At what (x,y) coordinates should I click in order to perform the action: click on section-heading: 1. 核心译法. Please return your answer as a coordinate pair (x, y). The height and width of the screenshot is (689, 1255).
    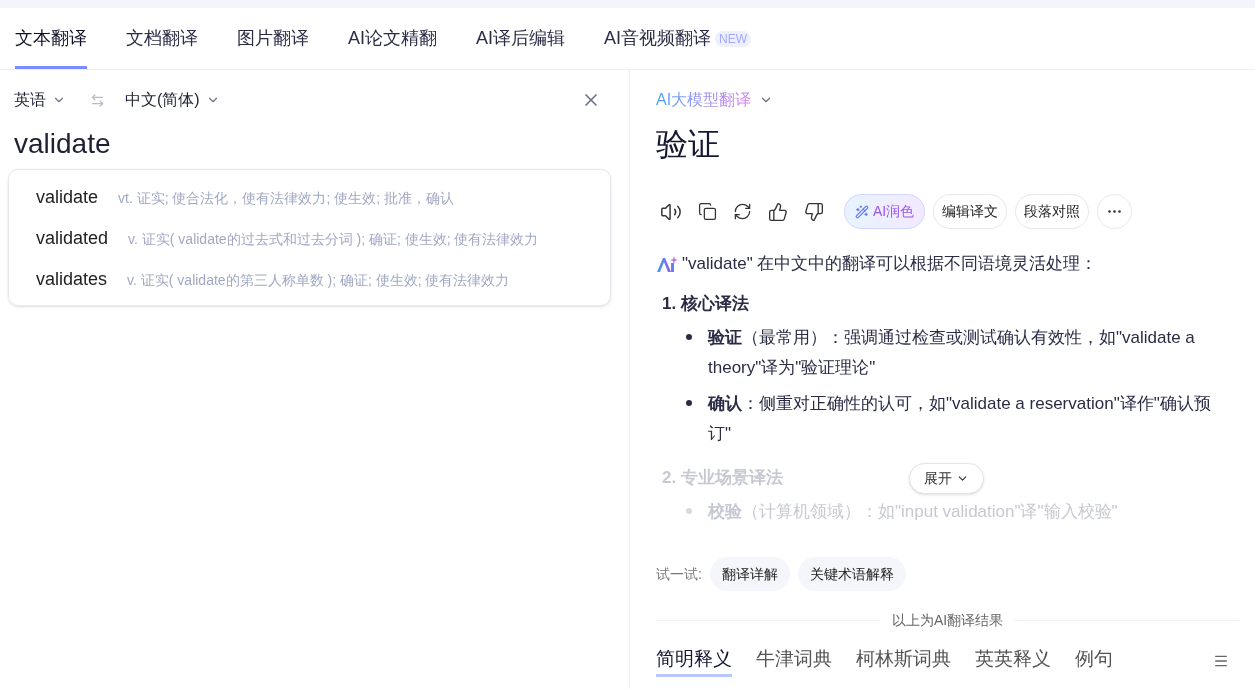
    Looking at the image, I should click on (705, 303).